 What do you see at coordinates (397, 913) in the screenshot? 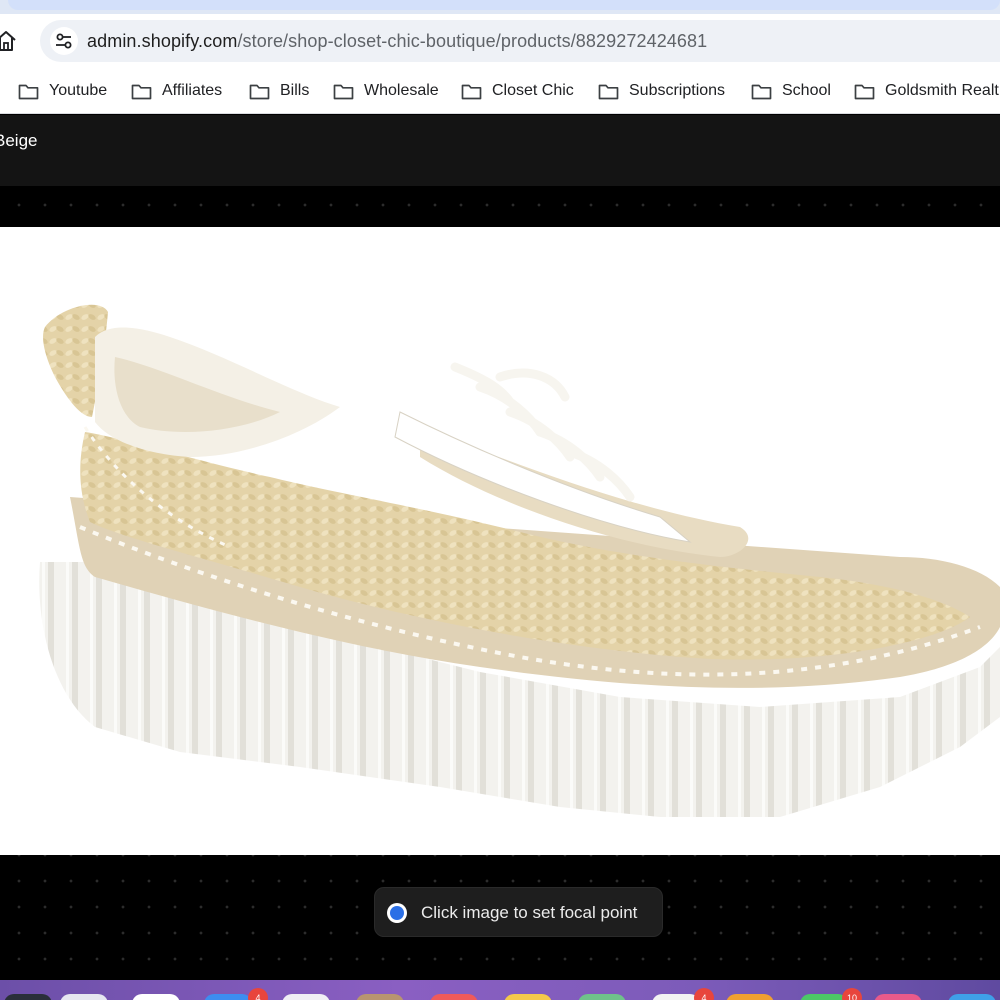
I see `radio-dot-icon` at bounding box center [397, 913].